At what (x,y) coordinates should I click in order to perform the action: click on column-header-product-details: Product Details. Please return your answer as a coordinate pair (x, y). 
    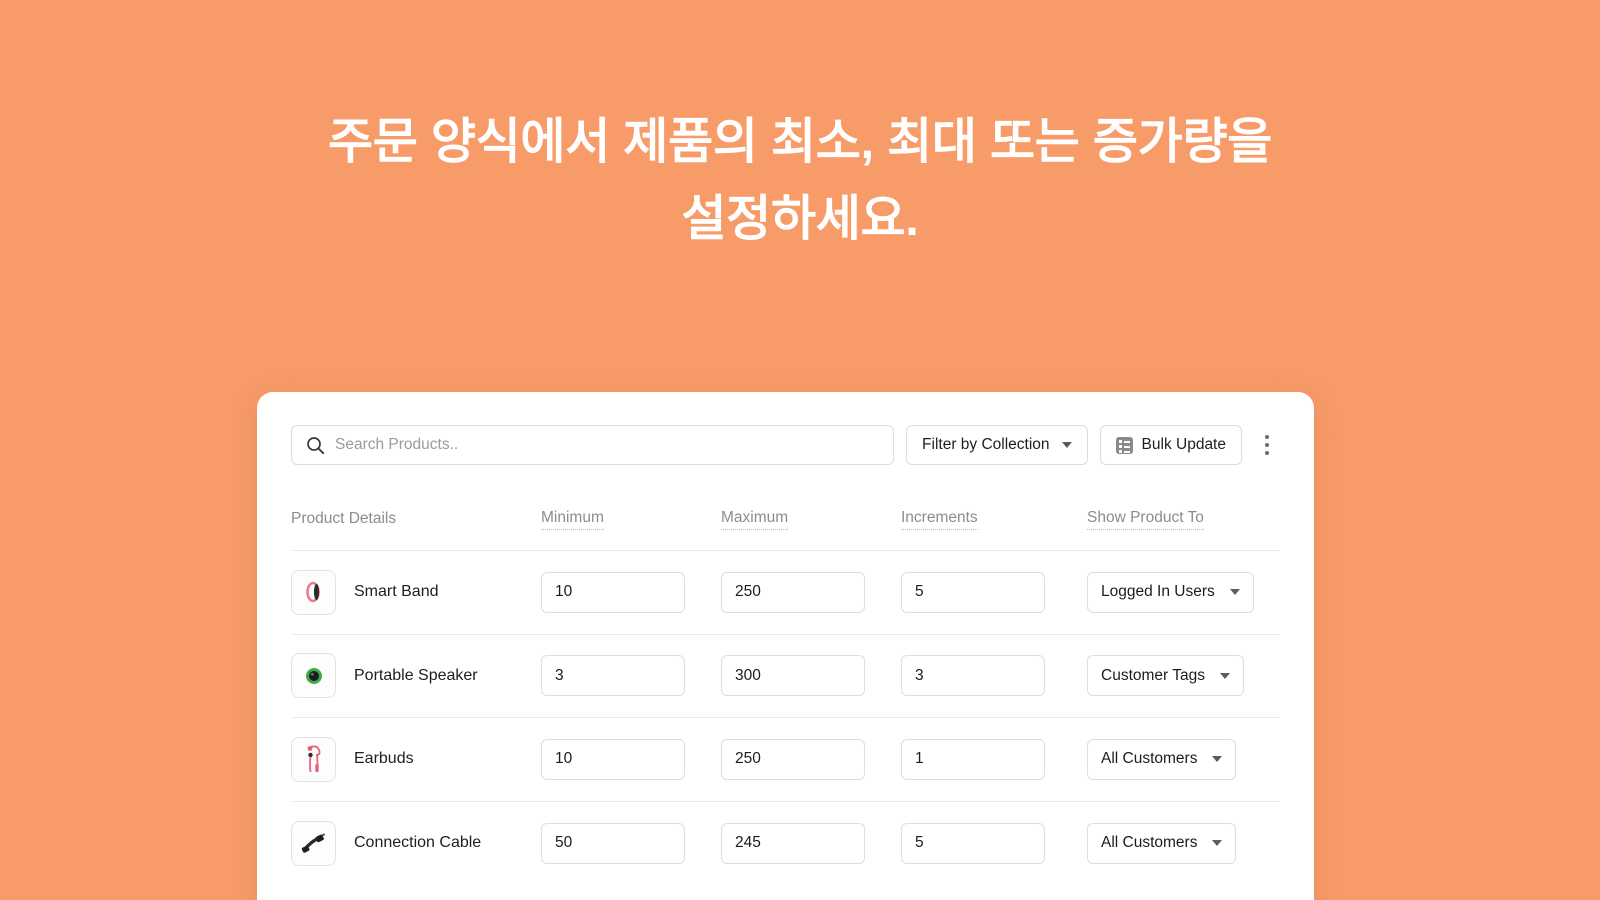
    Looking at the image, I should click on (344, 518).